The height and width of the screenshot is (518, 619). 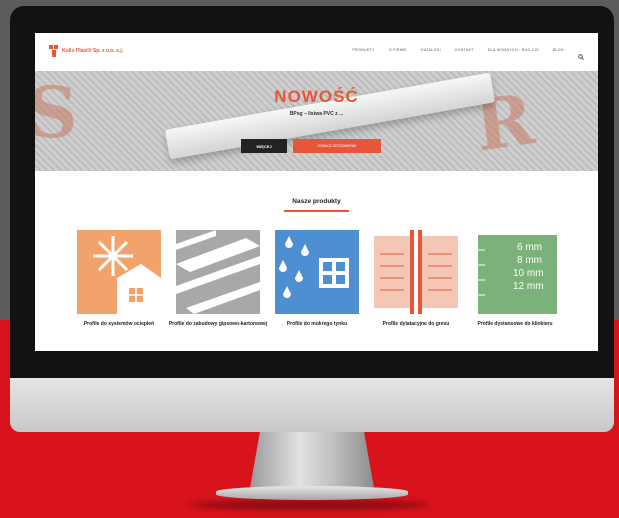 I want to click on ruler-mark-6: 6 mm, so click(x=529, y=247).